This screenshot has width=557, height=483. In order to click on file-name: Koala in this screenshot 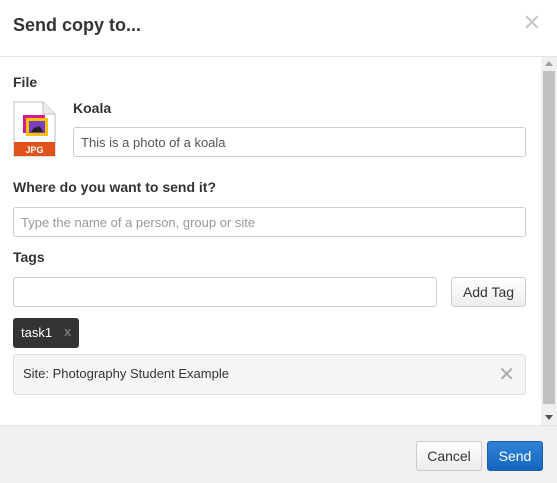, I will do `click(92, 108)`.